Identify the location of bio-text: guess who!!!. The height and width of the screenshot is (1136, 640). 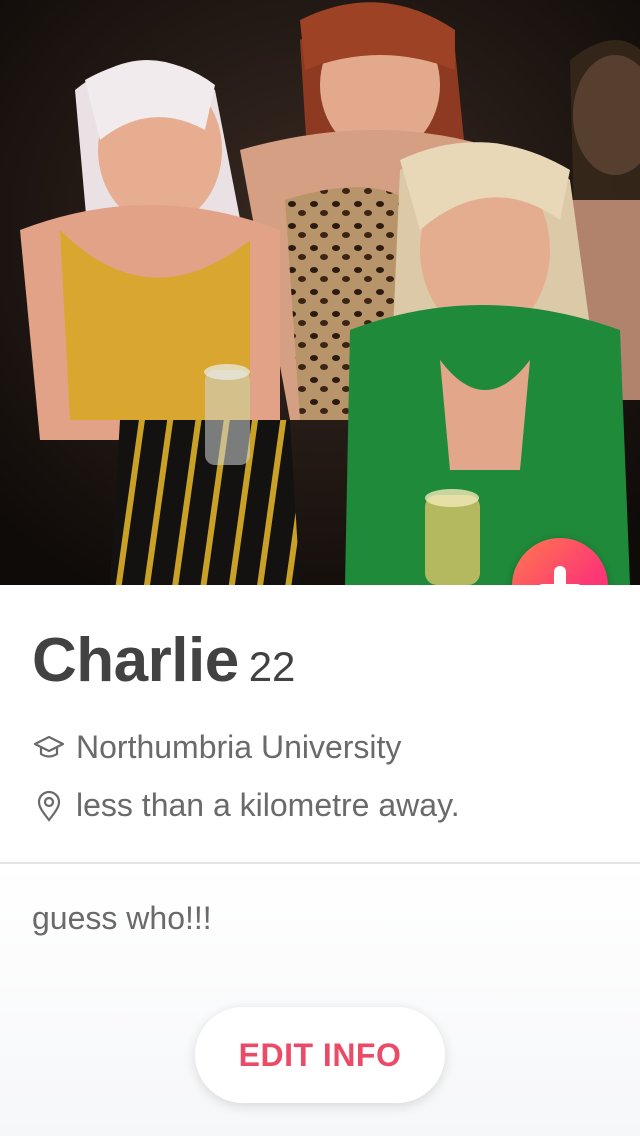
(122, 918).